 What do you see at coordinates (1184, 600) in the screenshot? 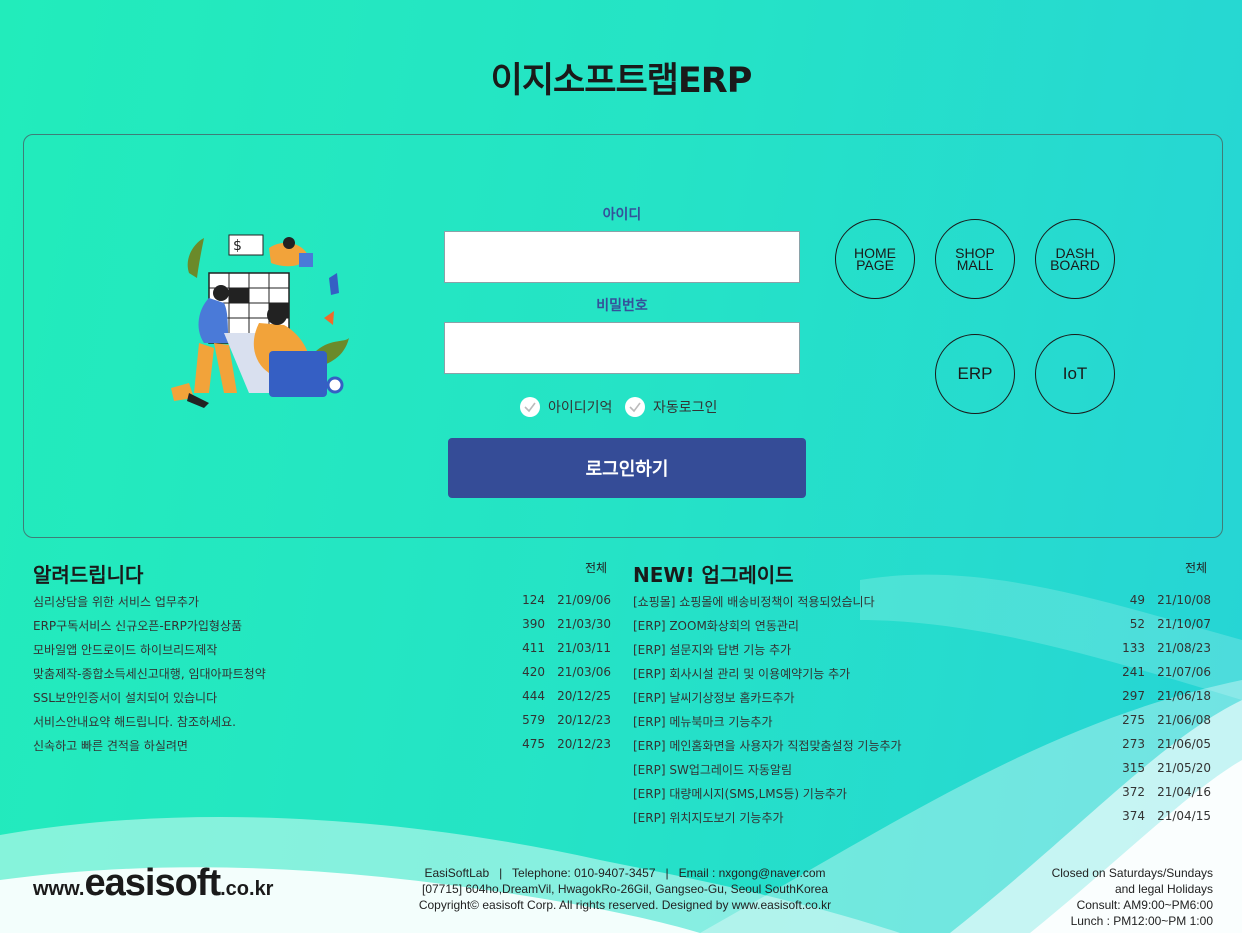
I see `list-item-date: 21/10/08` at bounding box center [1184, 600].